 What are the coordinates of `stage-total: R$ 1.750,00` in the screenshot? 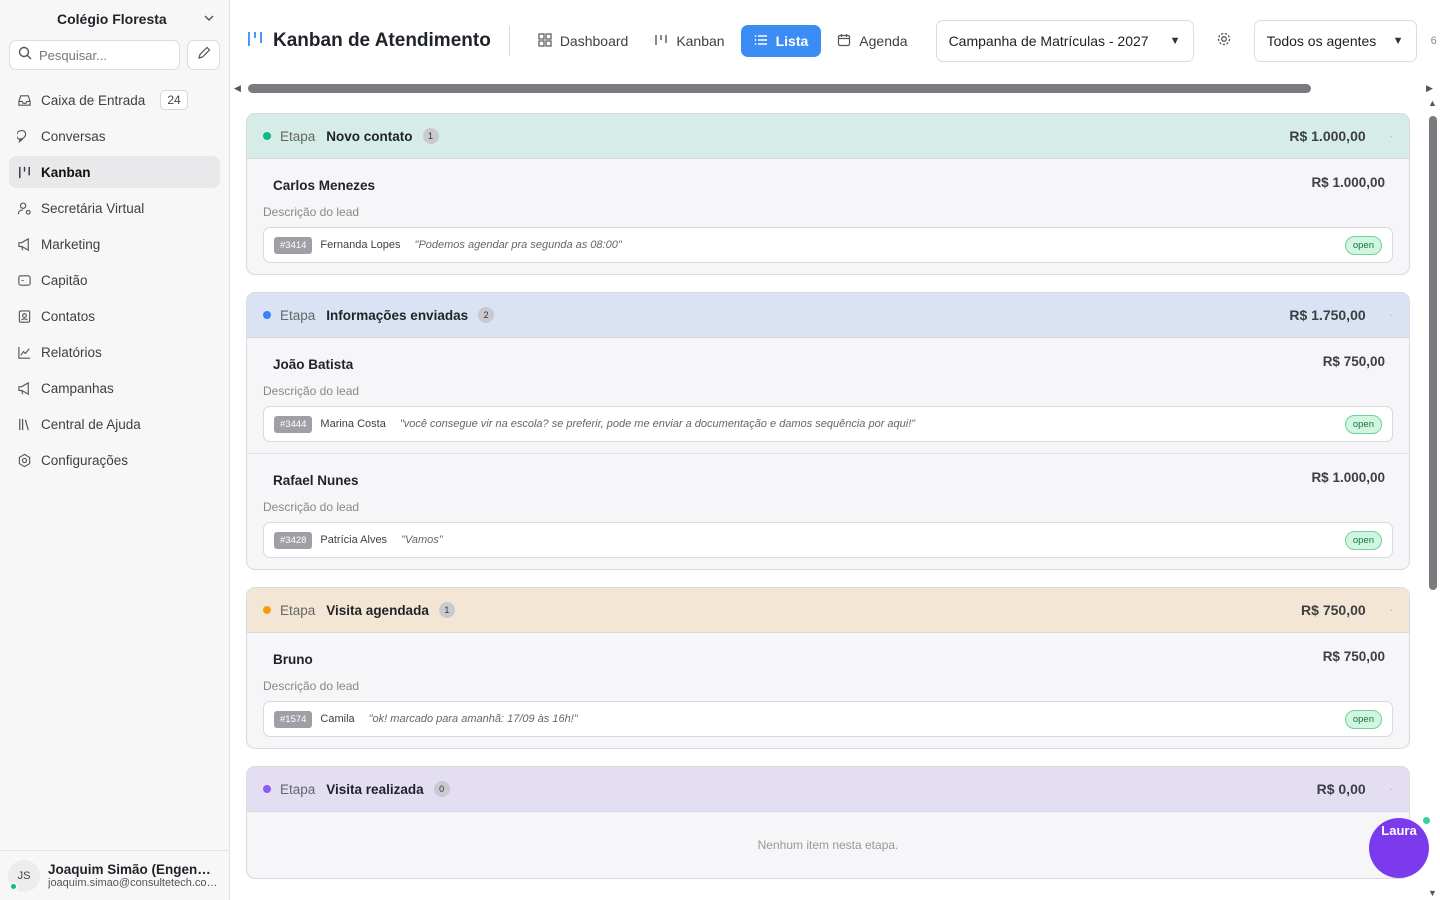 It's located at (1327, 315).